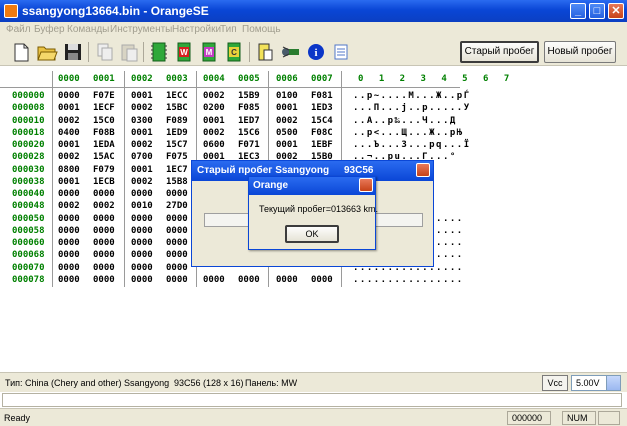 This screenshot has height=426, width=627. Describe the element at coordinates (177, 108) in the screenshot. I see `hex-cell: 15BC` at that location.